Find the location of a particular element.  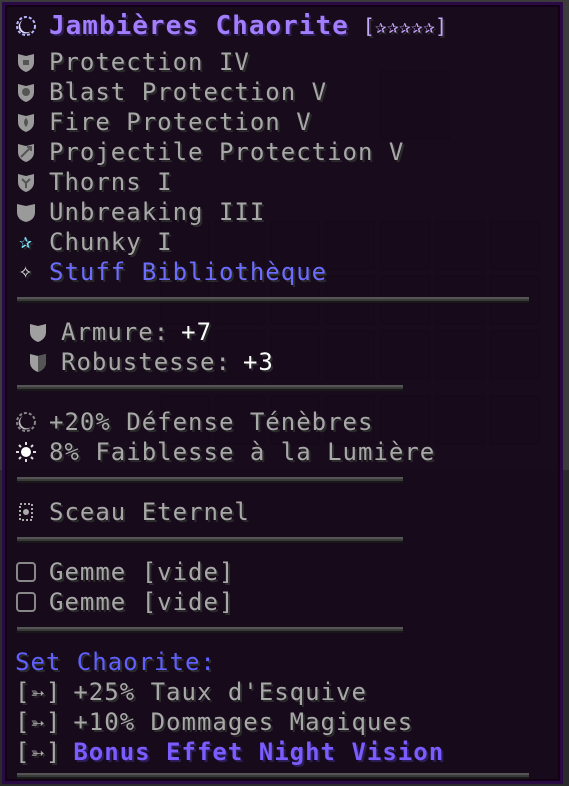

enchant-row: Unbreaking III is located at coordinates (140, 212).